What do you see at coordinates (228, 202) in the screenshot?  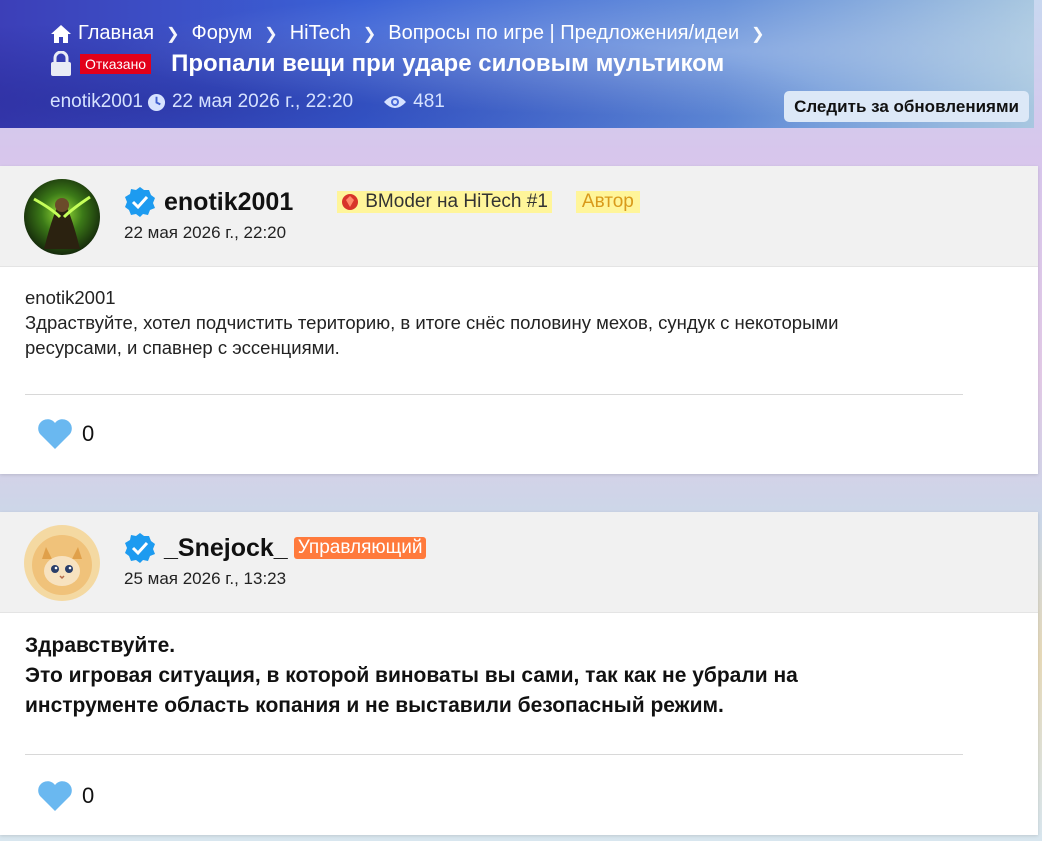 I see `username: enotik2001` at bounding box center [228, 202].